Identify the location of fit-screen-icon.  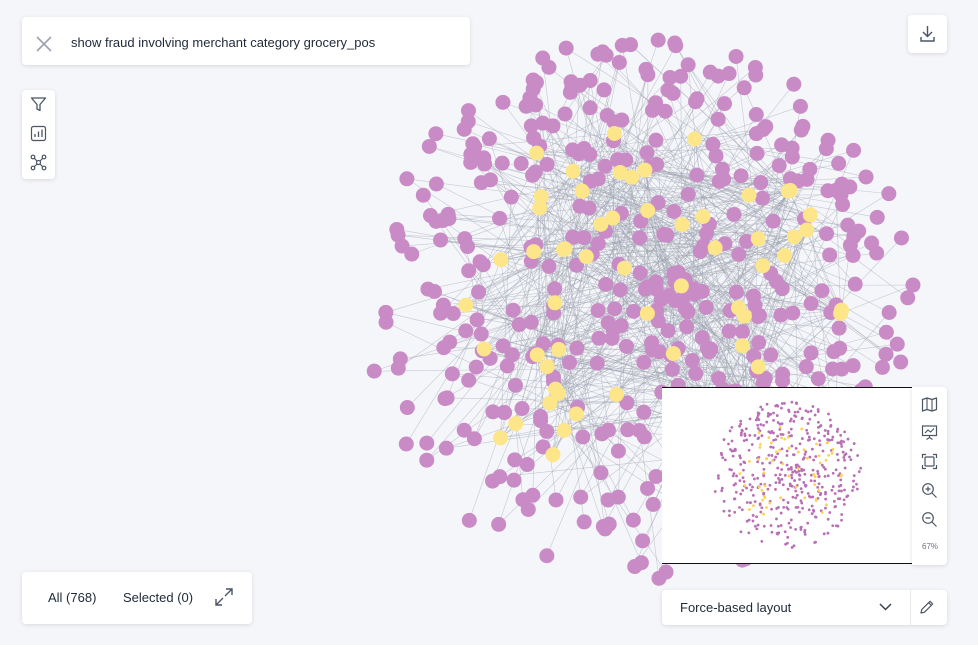
(929, 461).